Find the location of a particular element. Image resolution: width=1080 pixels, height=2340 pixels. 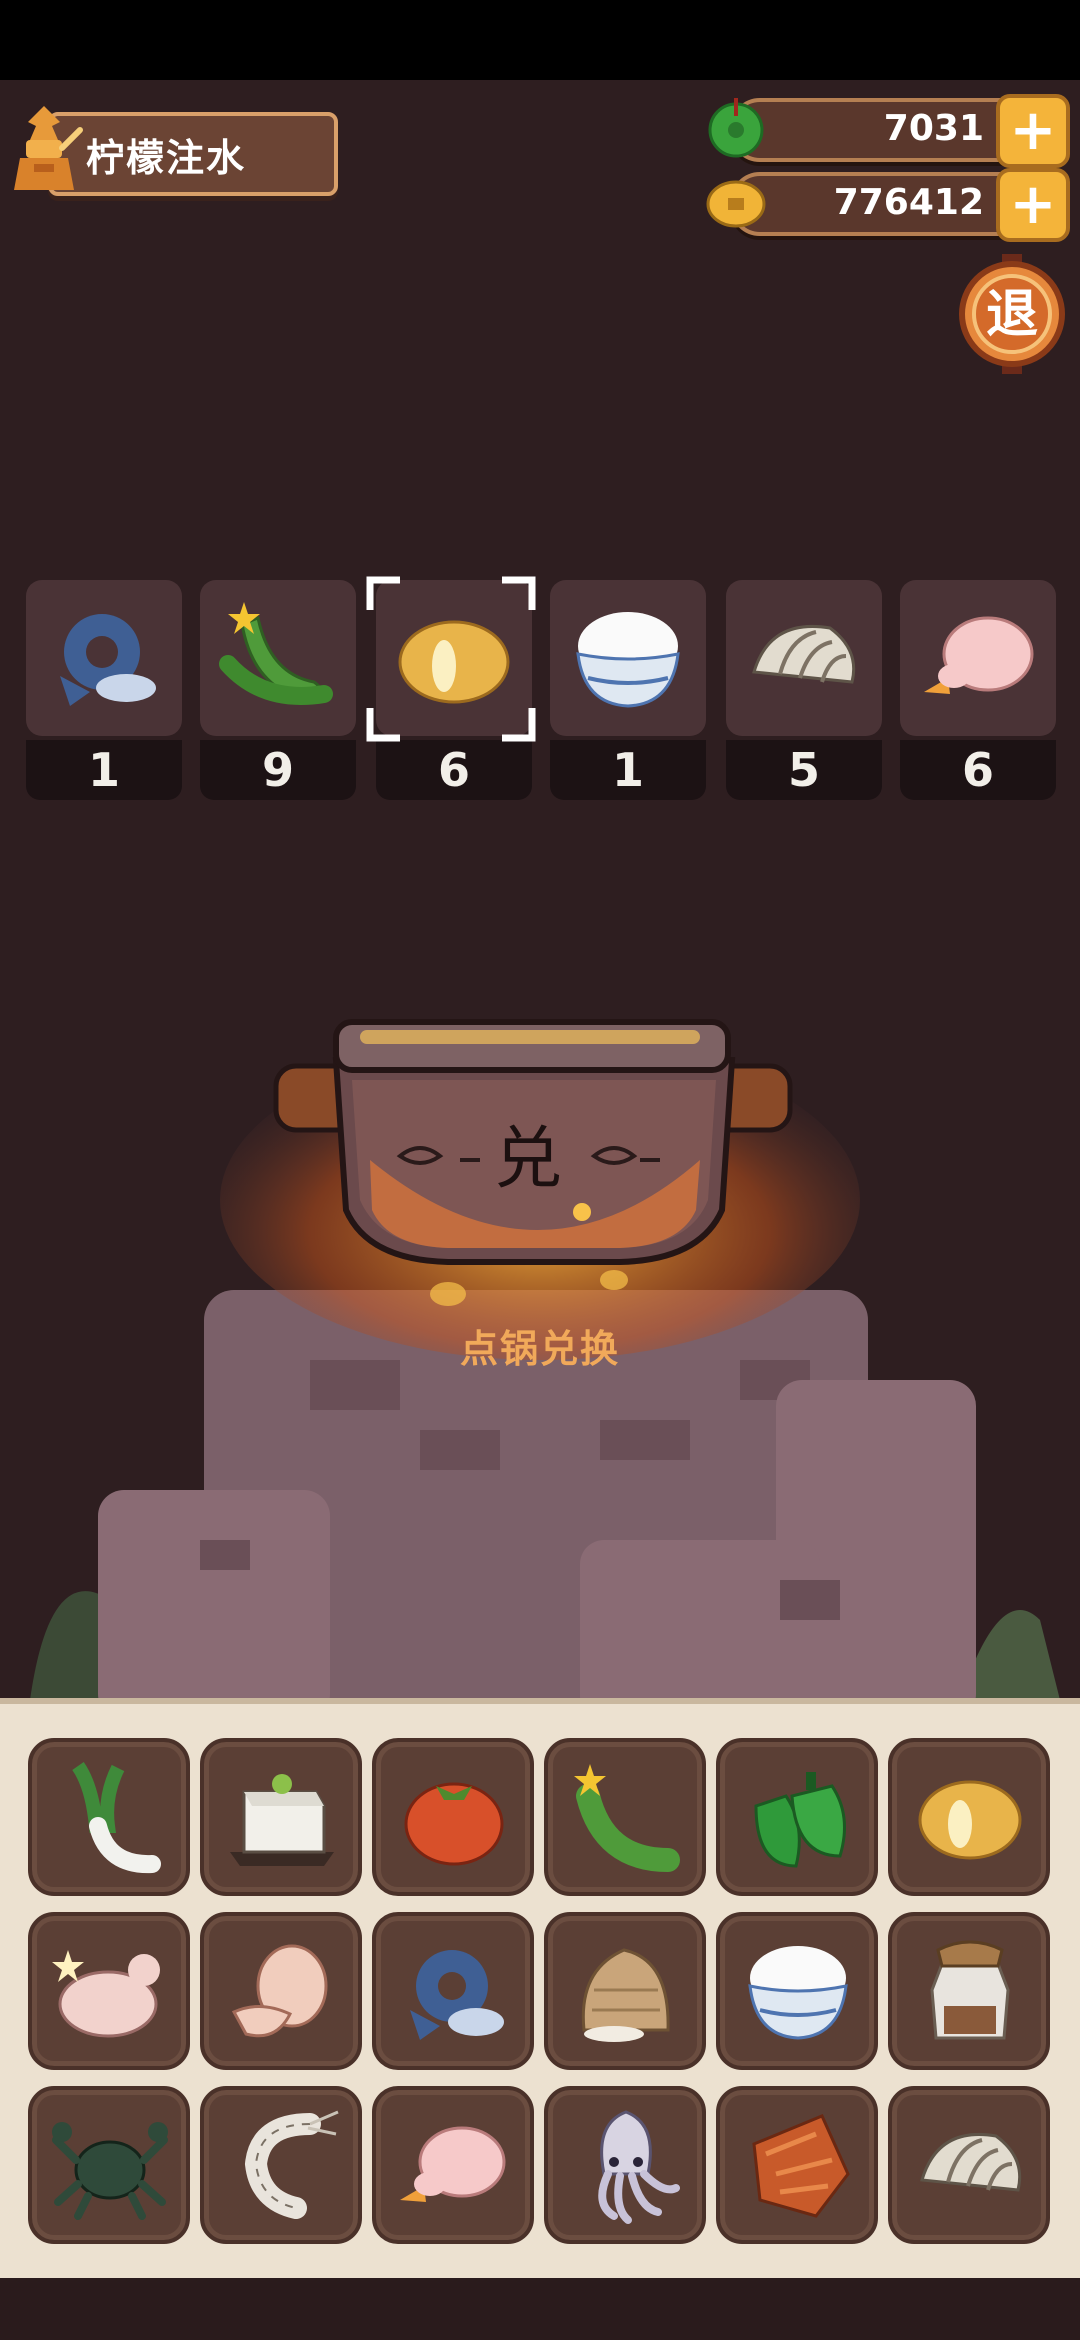

inventory-item-flour is located at coordinates (625, 1991).